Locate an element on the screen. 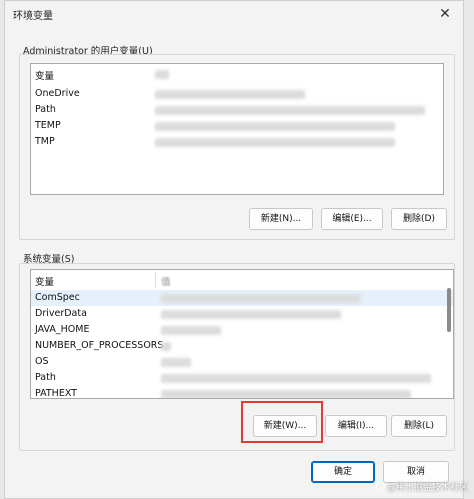 The image size is (474, 499). user-vars-header-row: 变量 is located at coordinates (237, 74).